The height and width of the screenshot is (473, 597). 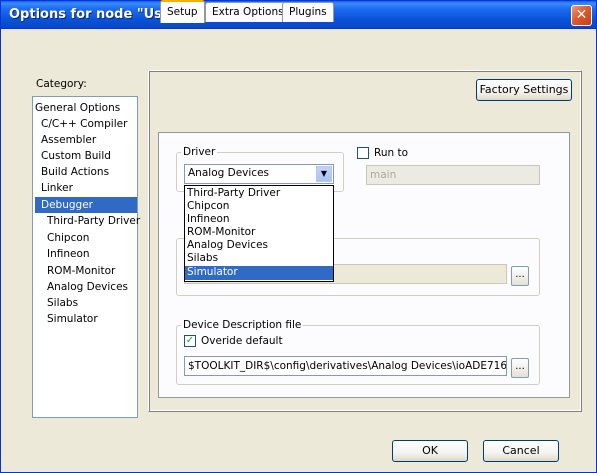 What do you see at coordinates (87, 287) in the screenshot?
I see `category-item-analog-devices: Analog Devices` at bounding box center [87, 287].